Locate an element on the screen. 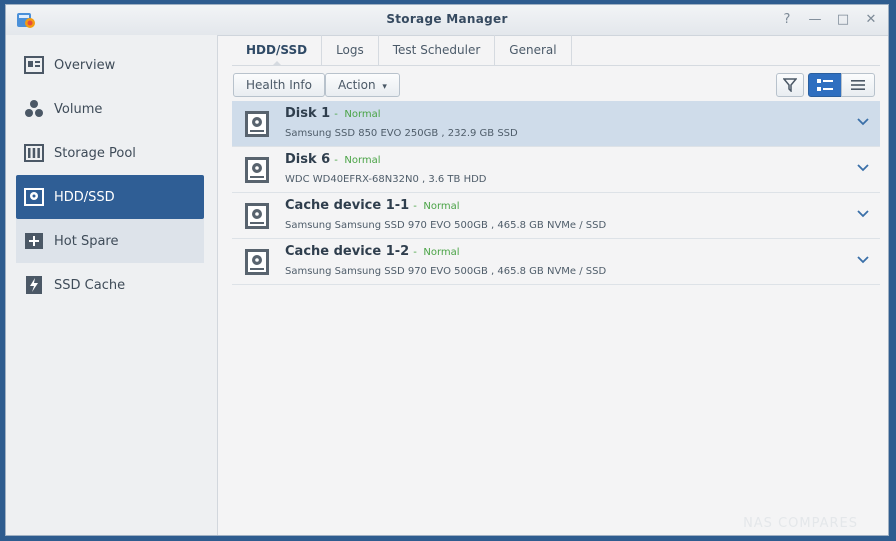  window-title: Storage Manager is located at coordinates (447, 19).